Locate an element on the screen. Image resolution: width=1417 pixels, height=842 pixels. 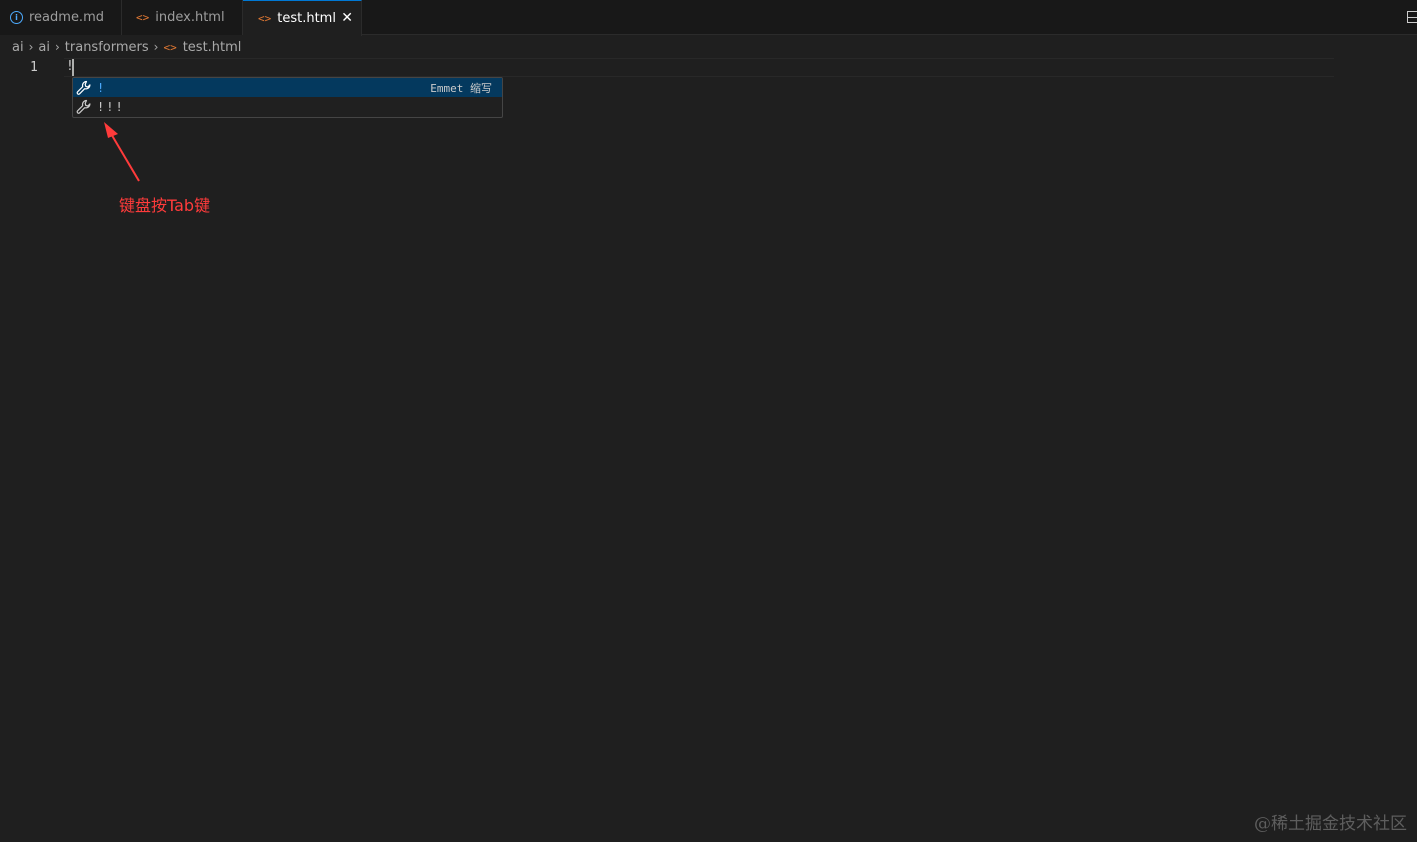
annotation-text: 键盘按Tab键 is located at coordinates (165, 205).